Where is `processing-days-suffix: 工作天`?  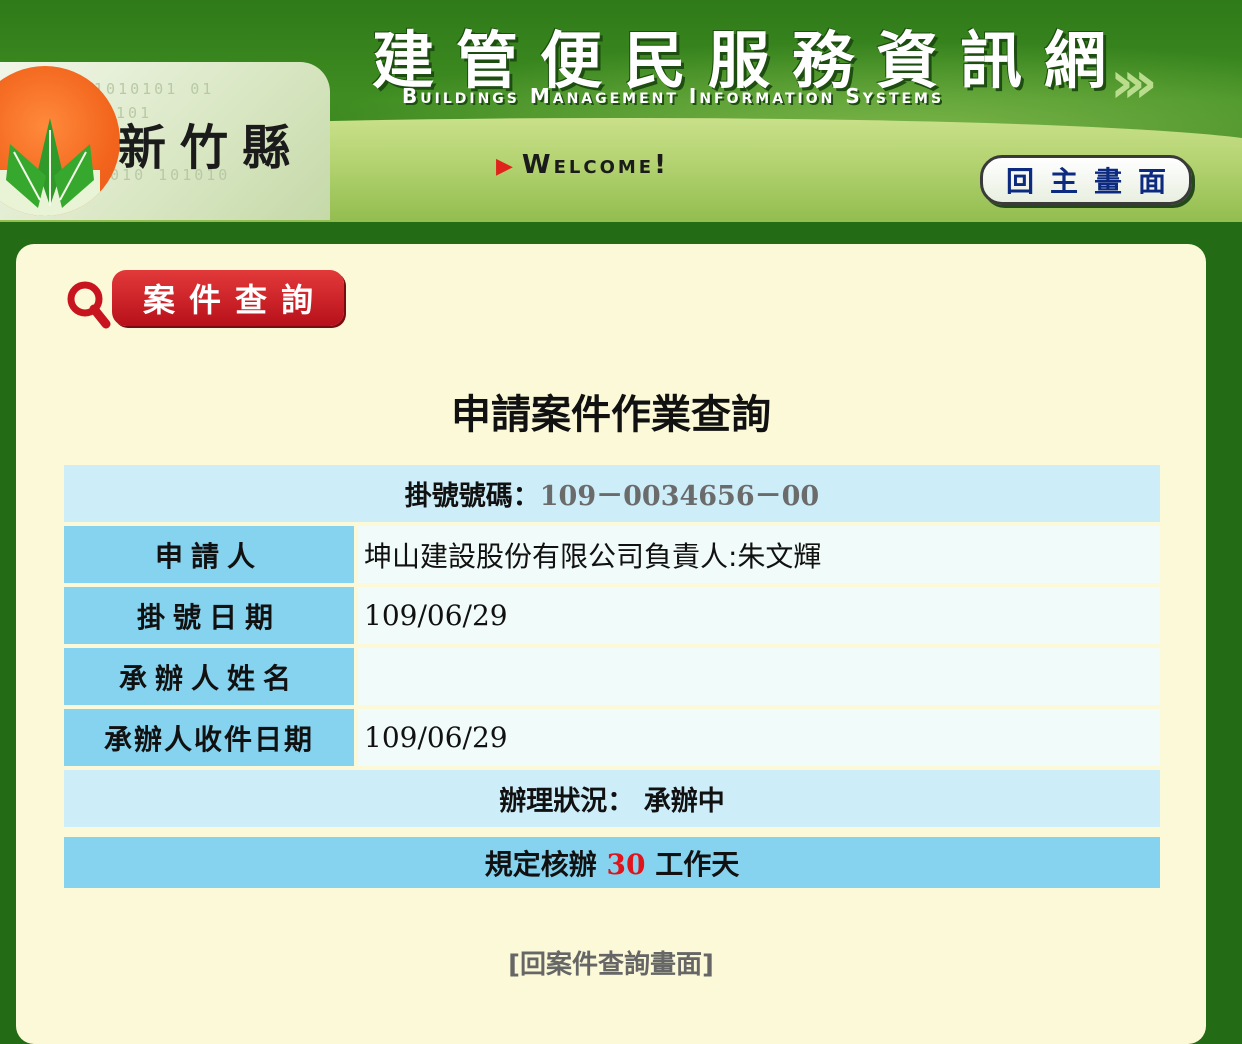 processing-days-suffix: 工作天 is located at coordinates (697, 864).